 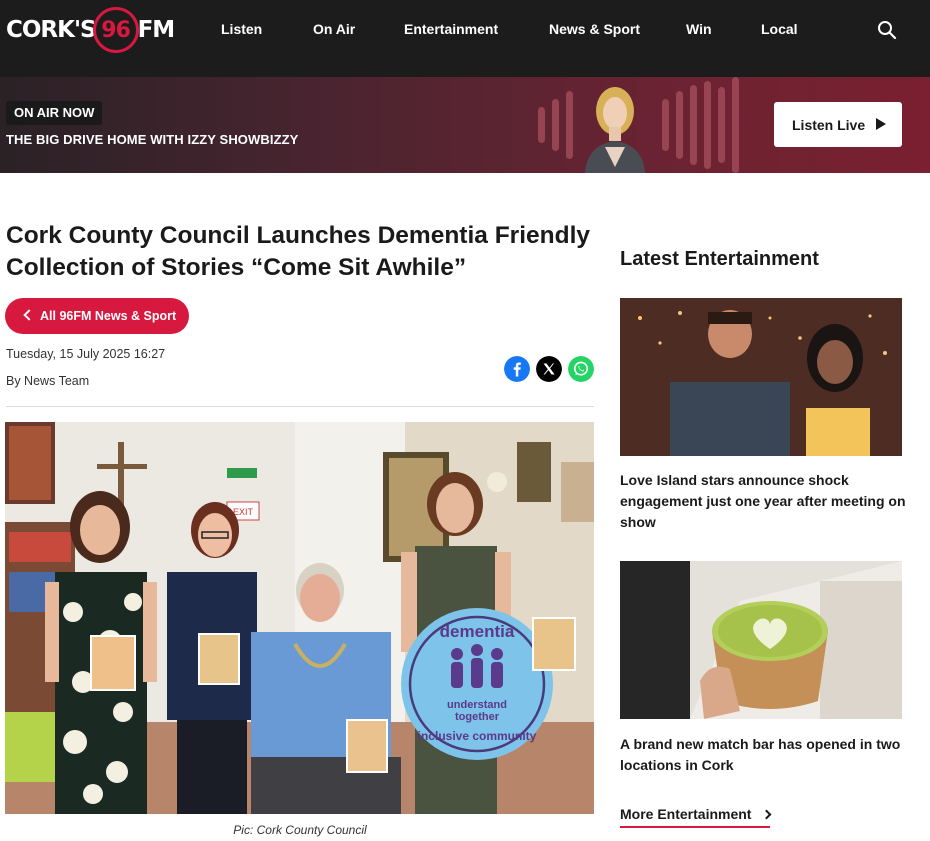 I want to click on more-entertainment-link: More Entertainment, so click(x=696, y=817).